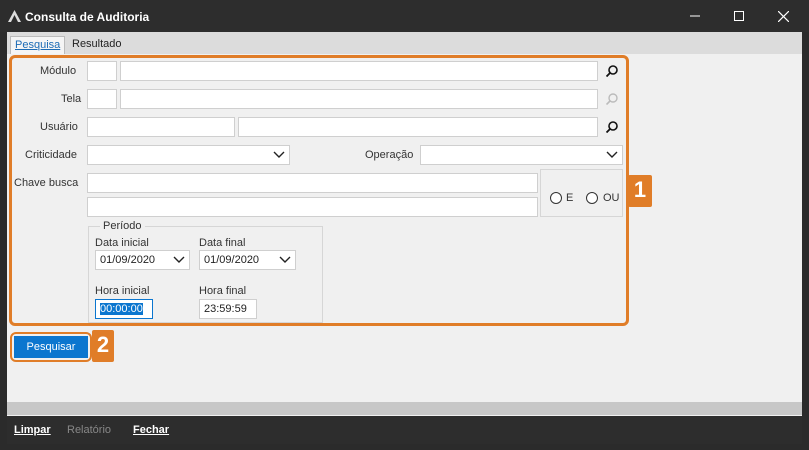 The width and height of the screenshot is (809, 450). I want to click on operacao-select, so click(521, 155).